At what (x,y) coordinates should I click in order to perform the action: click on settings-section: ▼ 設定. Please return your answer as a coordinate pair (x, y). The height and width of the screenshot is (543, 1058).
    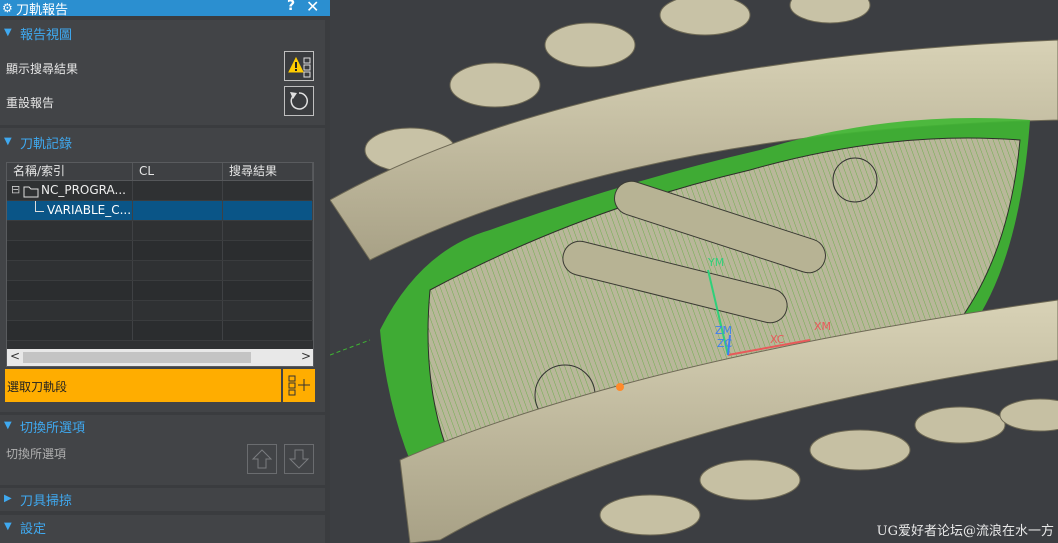
    Looking at the image, I should click on (162, 529).